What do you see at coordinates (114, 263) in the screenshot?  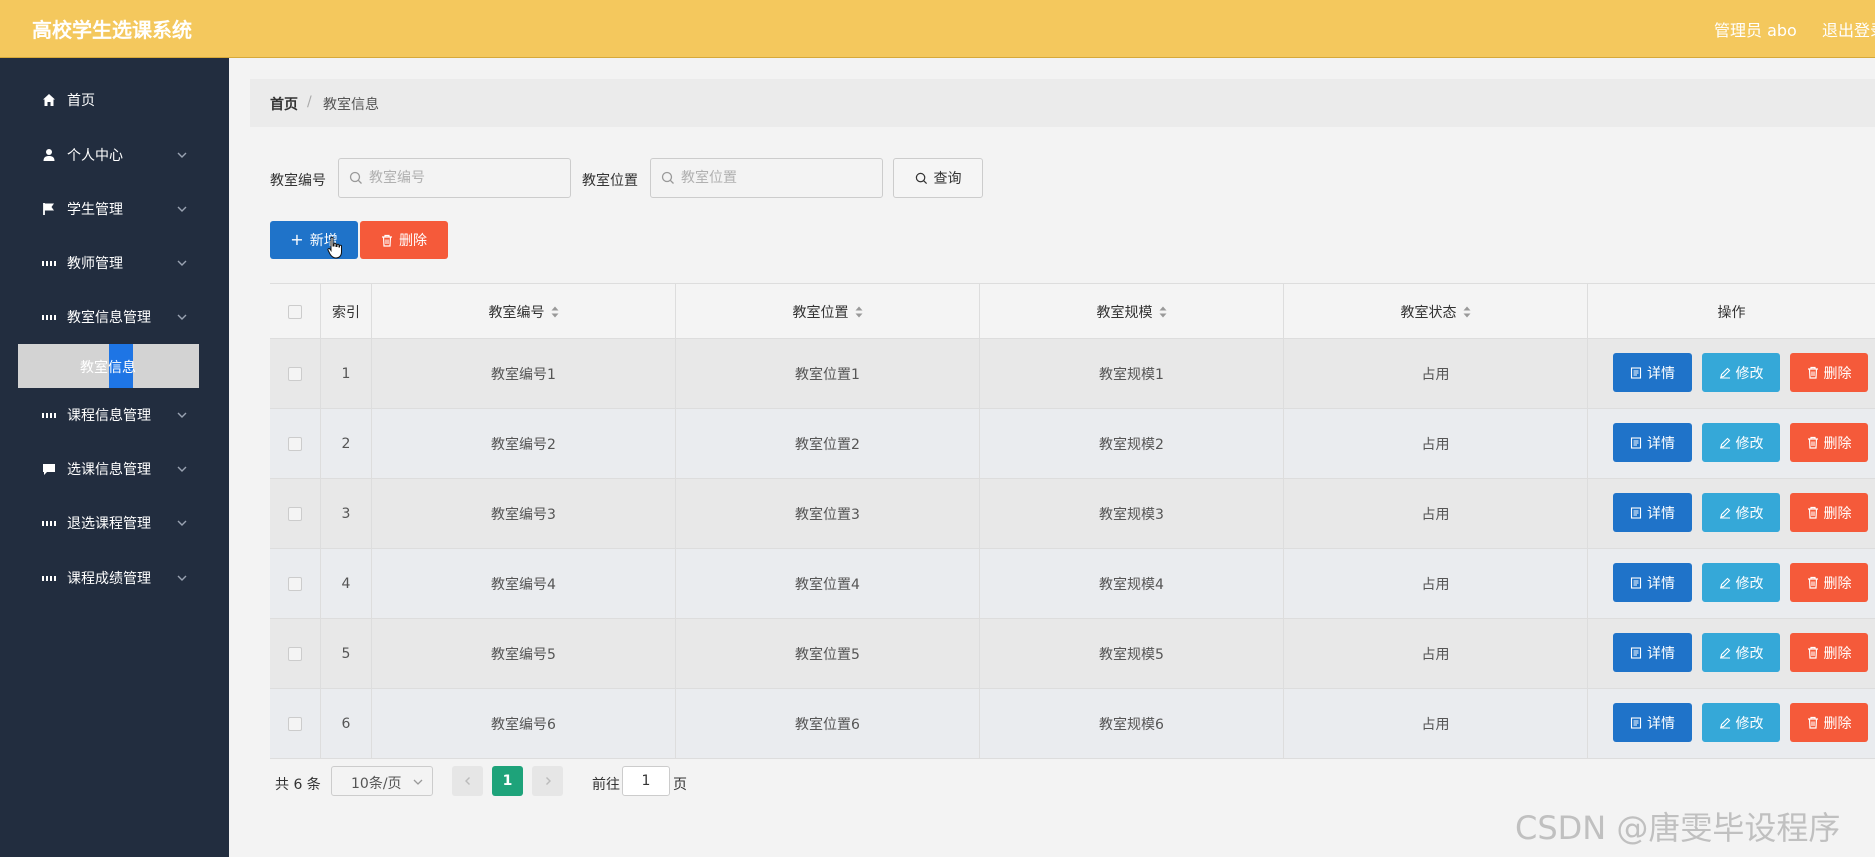 I see `sidebar-item-teachers: 教师管理` at bounding box center [114, 263].